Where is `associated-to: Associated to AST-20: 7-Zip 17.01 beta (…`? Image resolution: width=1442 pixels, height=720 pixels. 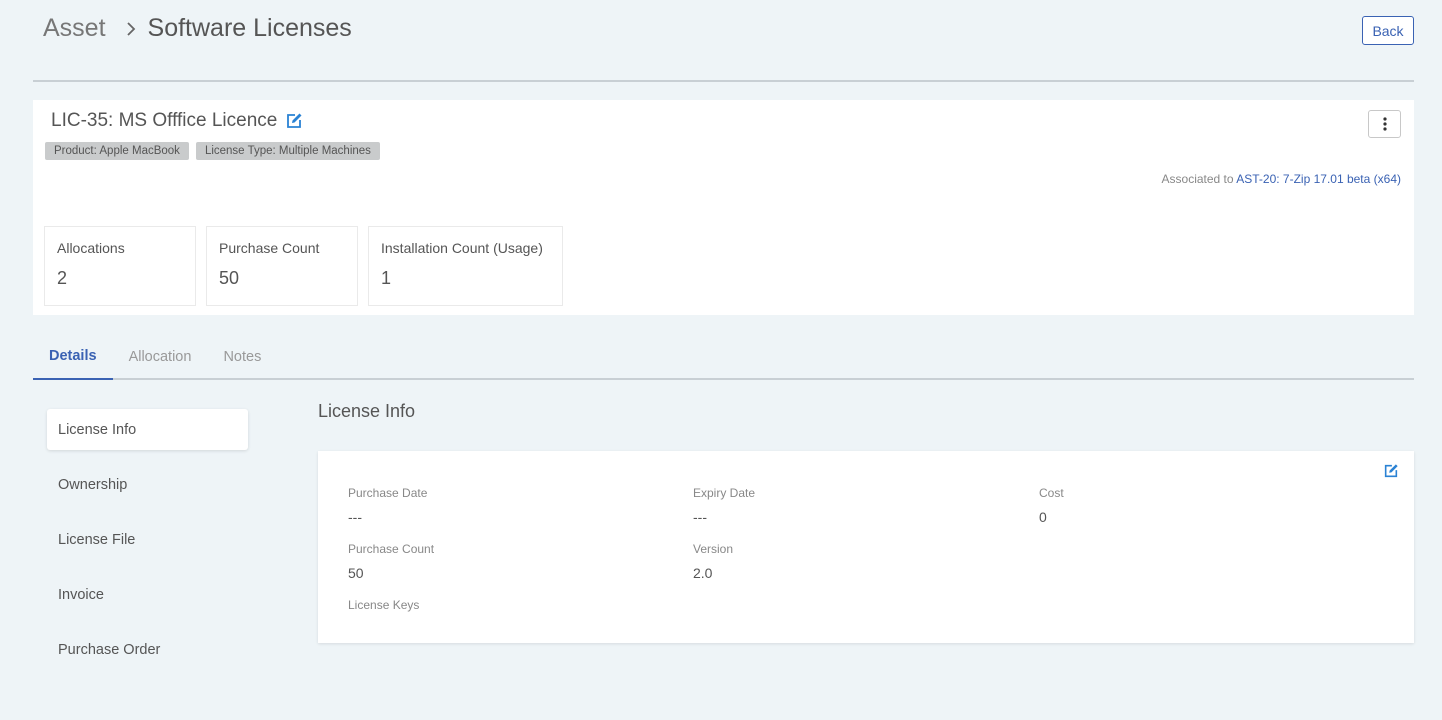
associated-to: Associated to AST-20: 7-Zip 17.01 beta (… is located at coordinates (1281, 179).